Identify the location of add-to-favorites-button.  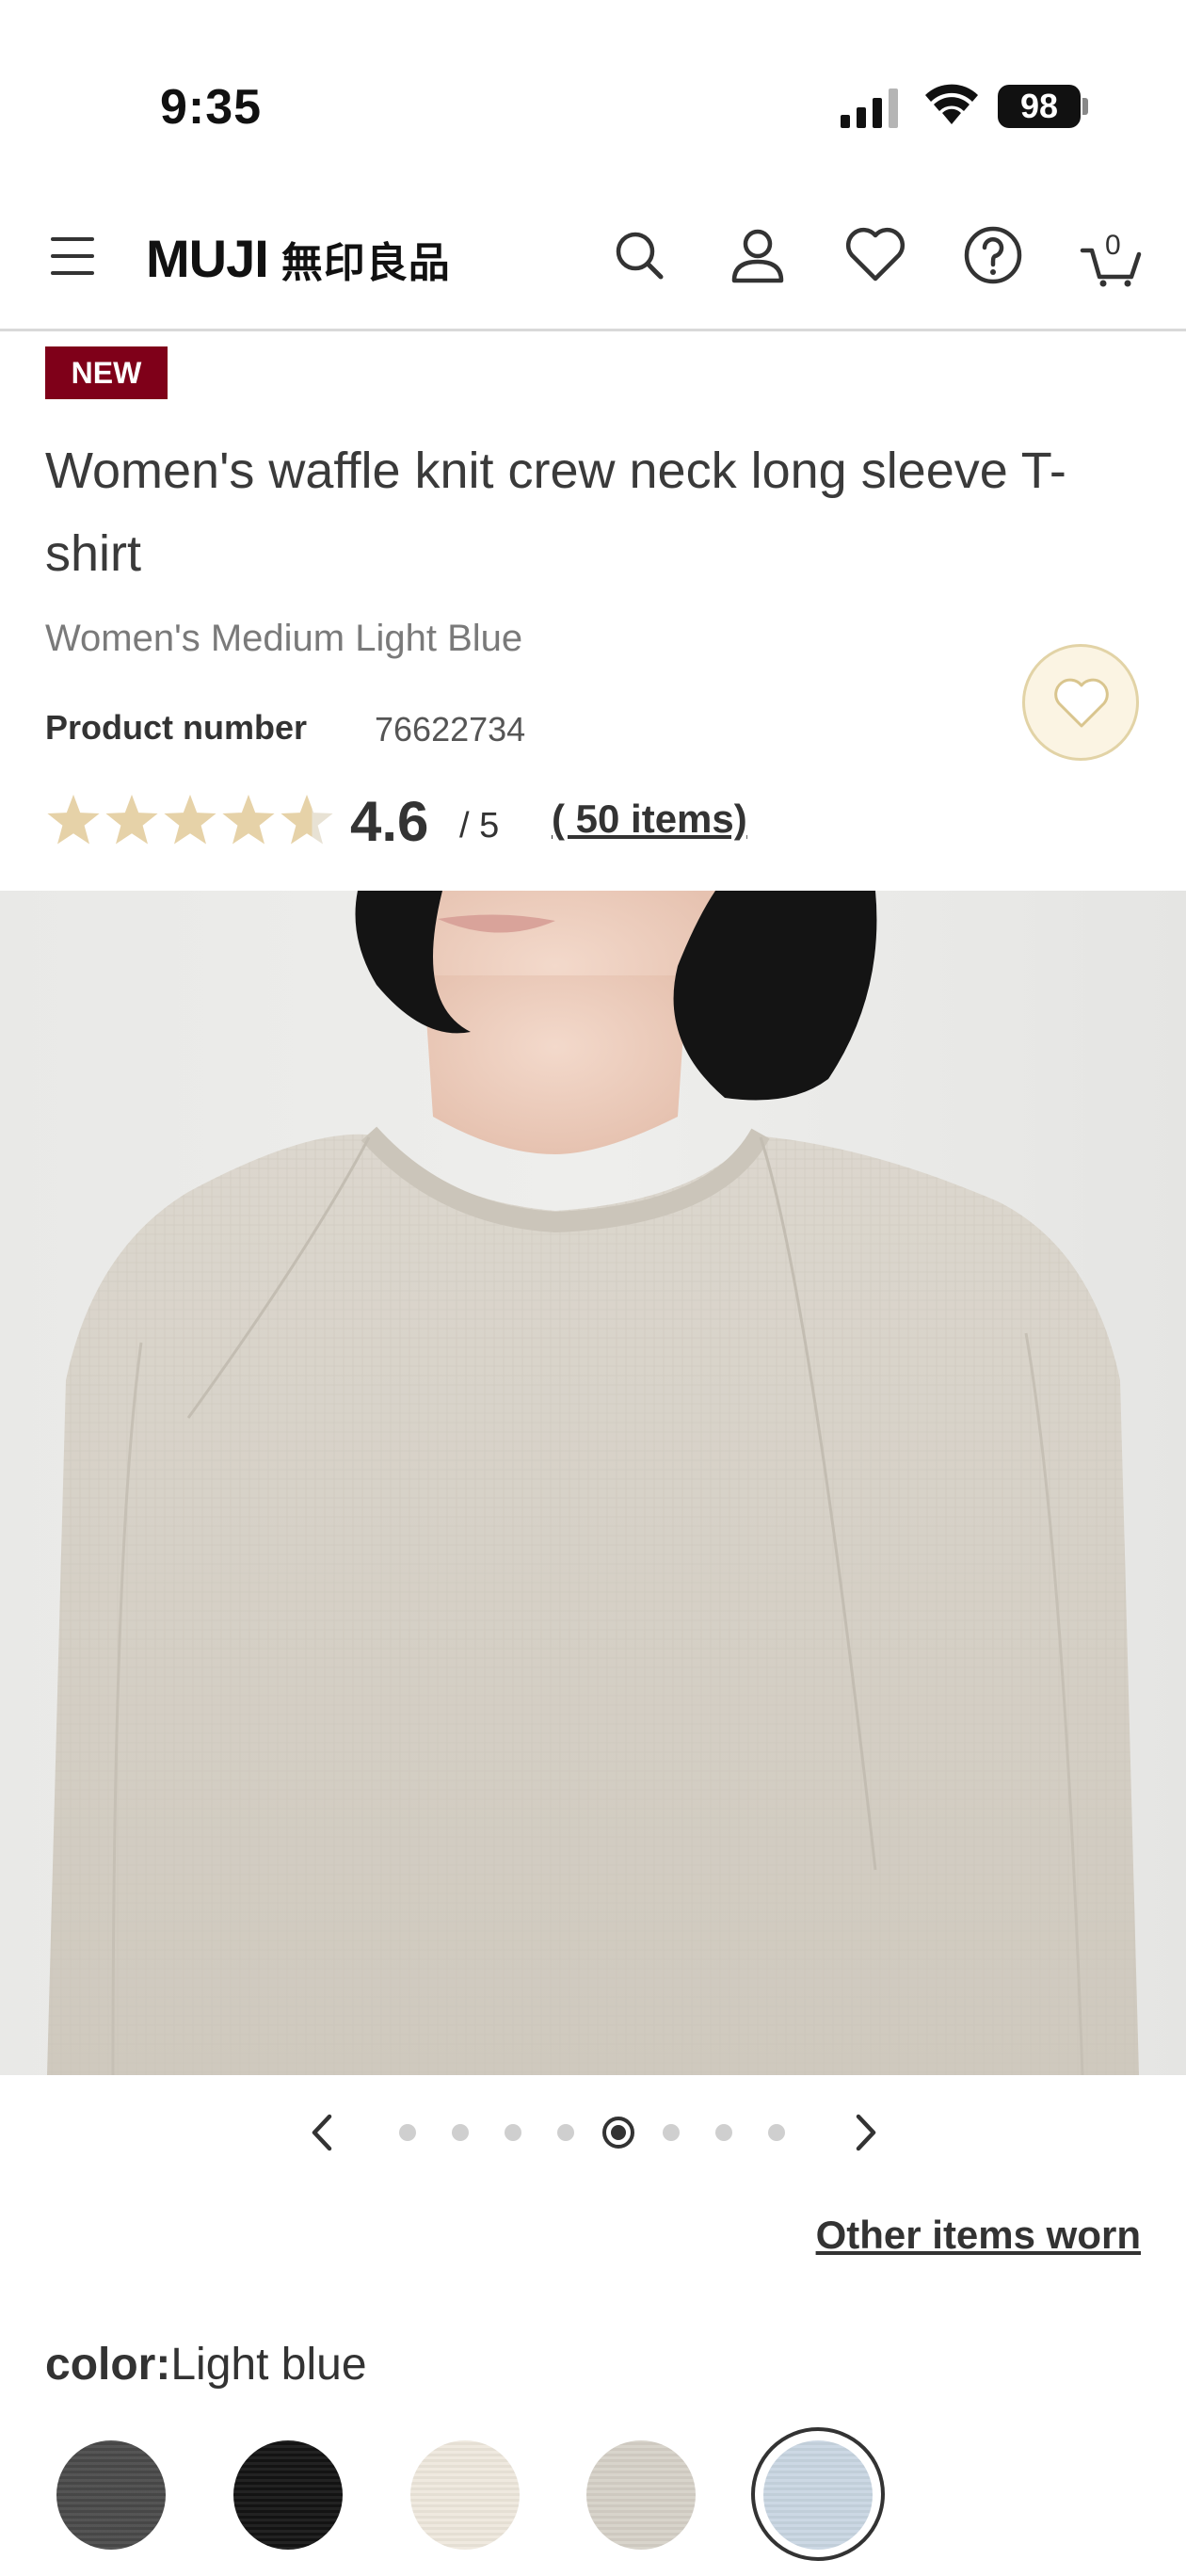
(1080, 702).